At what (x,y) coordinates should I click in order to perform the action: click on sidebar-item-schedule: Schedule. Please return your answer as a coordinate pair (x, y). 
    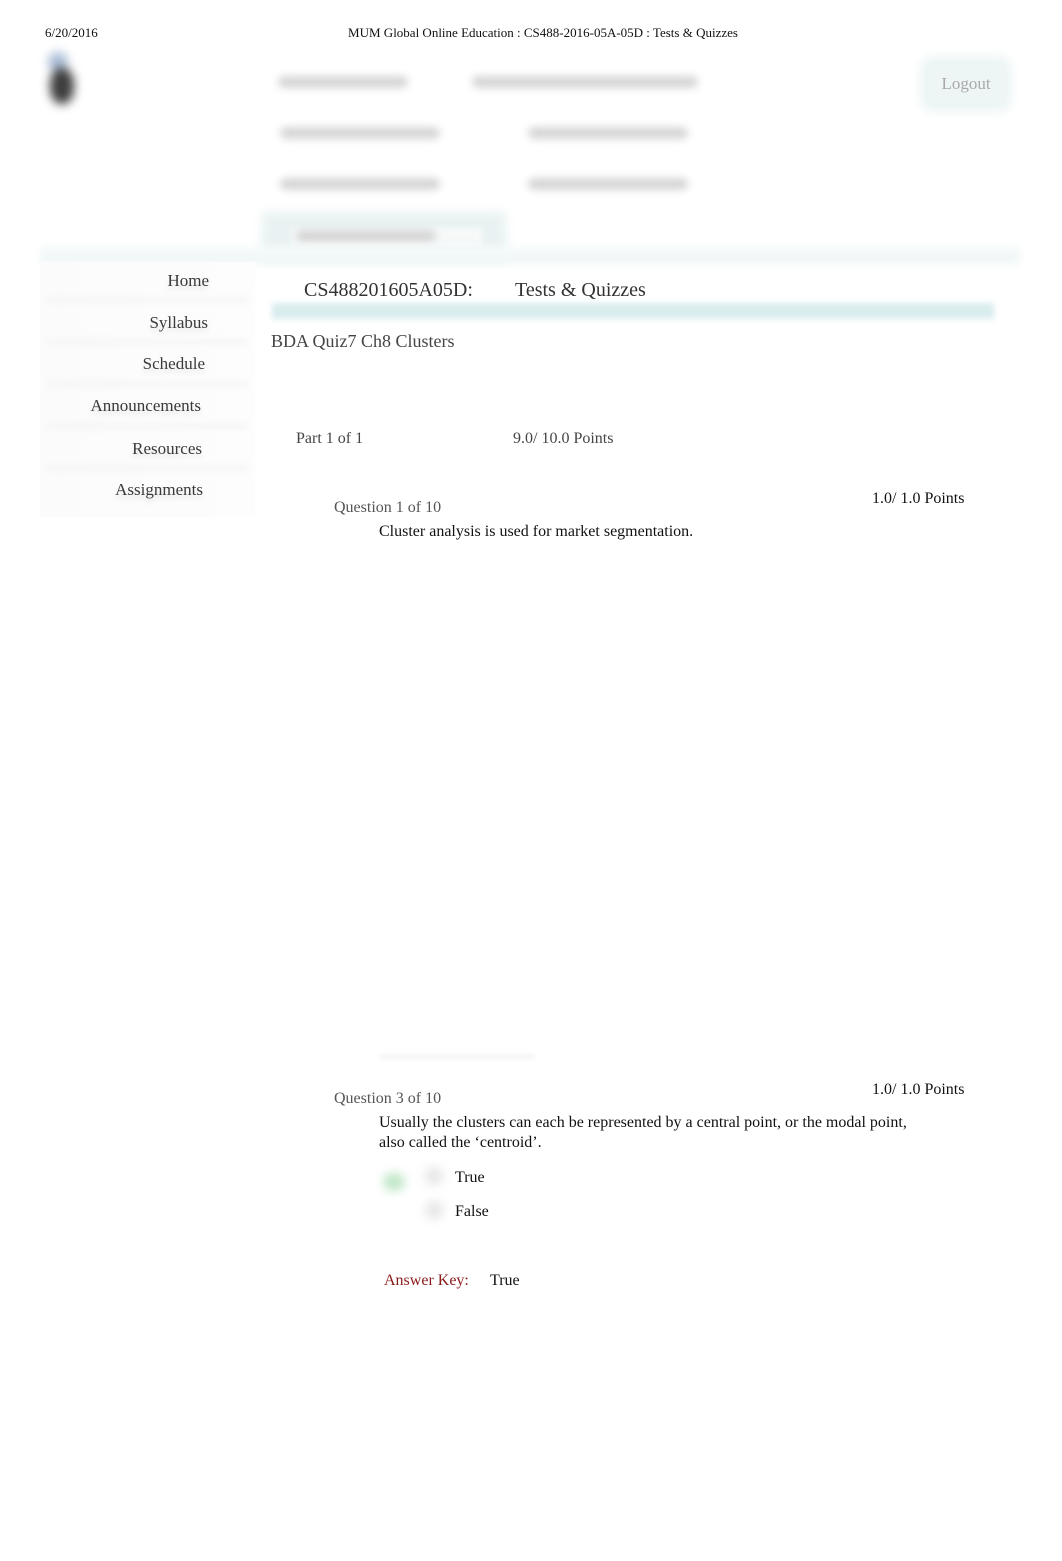
    Looking at the image, I should click on (174, 364).